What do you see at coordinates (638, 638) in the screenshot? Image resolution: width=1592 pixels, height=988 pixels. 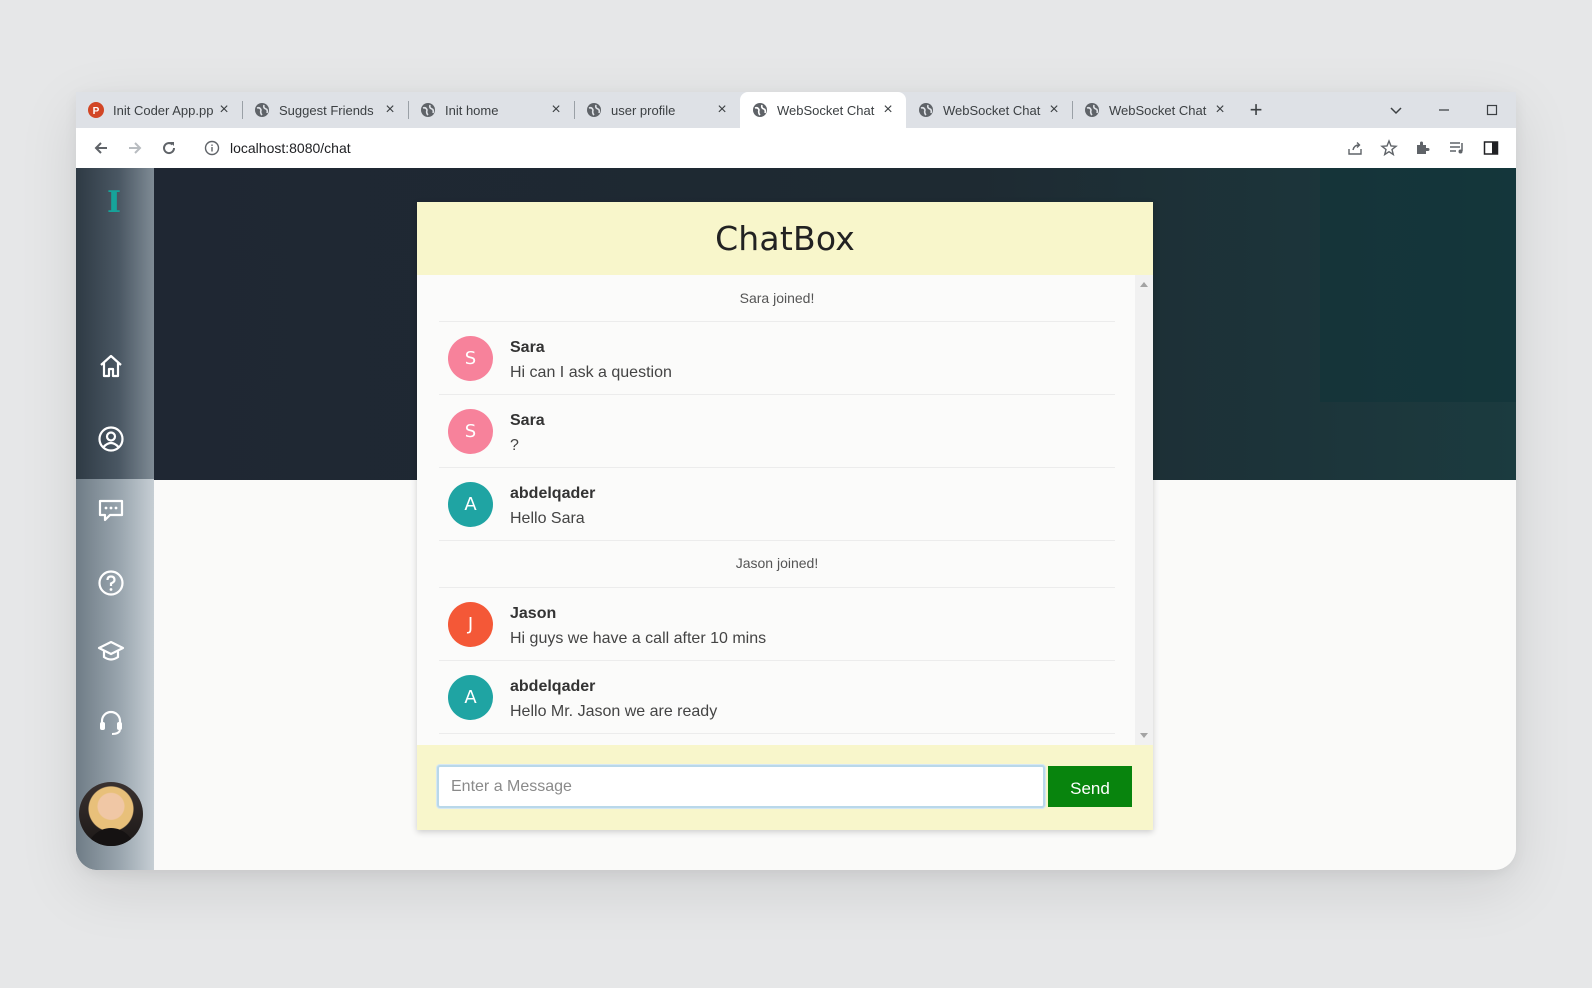 I see `message-text: Hi guys we have a call after 10 mins` at bounding box center [638, 638].